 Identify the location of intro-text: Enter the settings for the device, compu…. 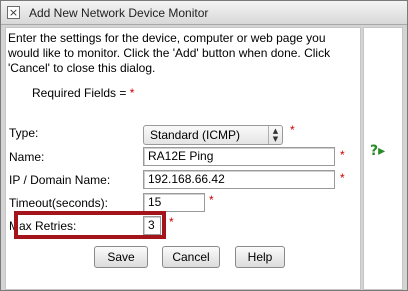
(169, 53).